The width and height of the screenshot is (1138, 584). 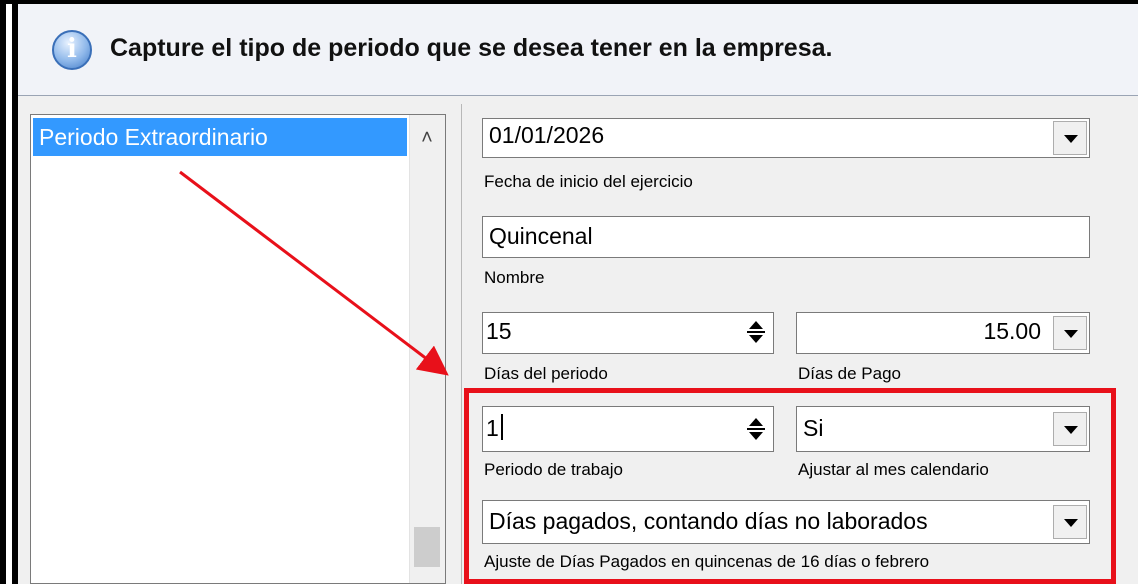 I want to click on annotation-arrow, so click(x=314, y=273).